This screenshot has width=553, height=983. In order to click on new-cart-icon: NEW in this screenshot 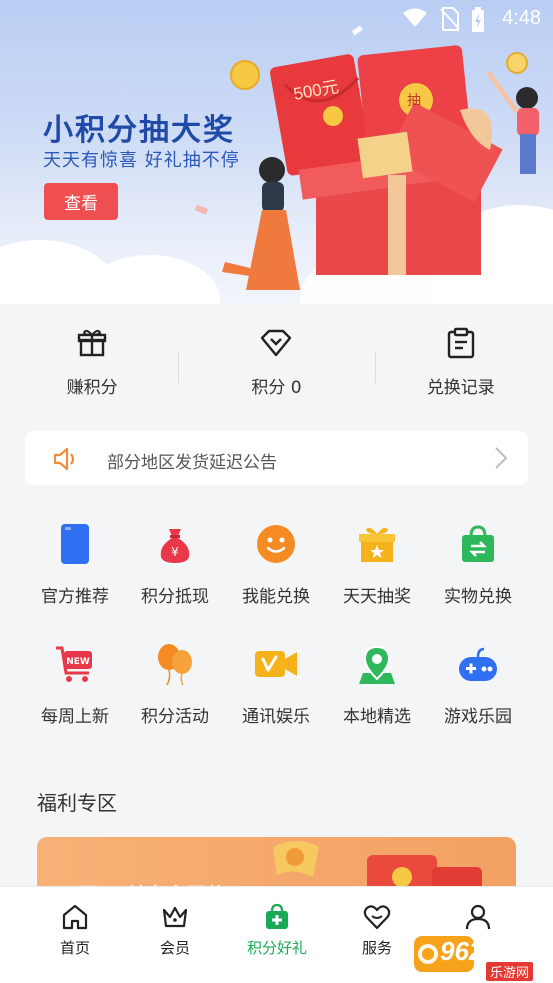, I will do `click(74, 664)`.